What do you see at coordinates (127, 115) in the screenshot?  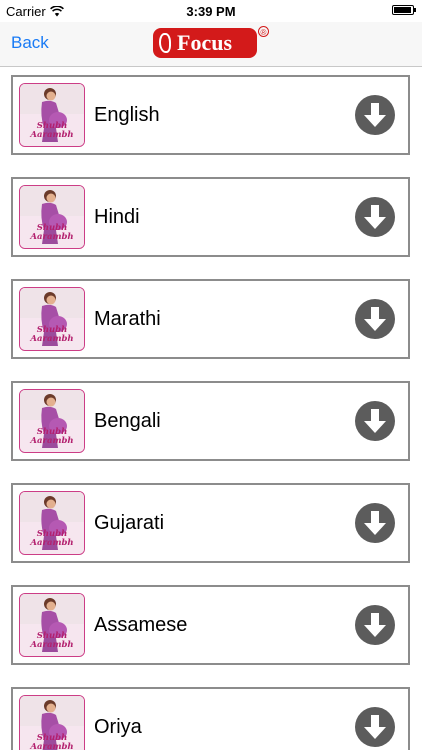 I see `language-name: English` at bounding box center [127, 115].